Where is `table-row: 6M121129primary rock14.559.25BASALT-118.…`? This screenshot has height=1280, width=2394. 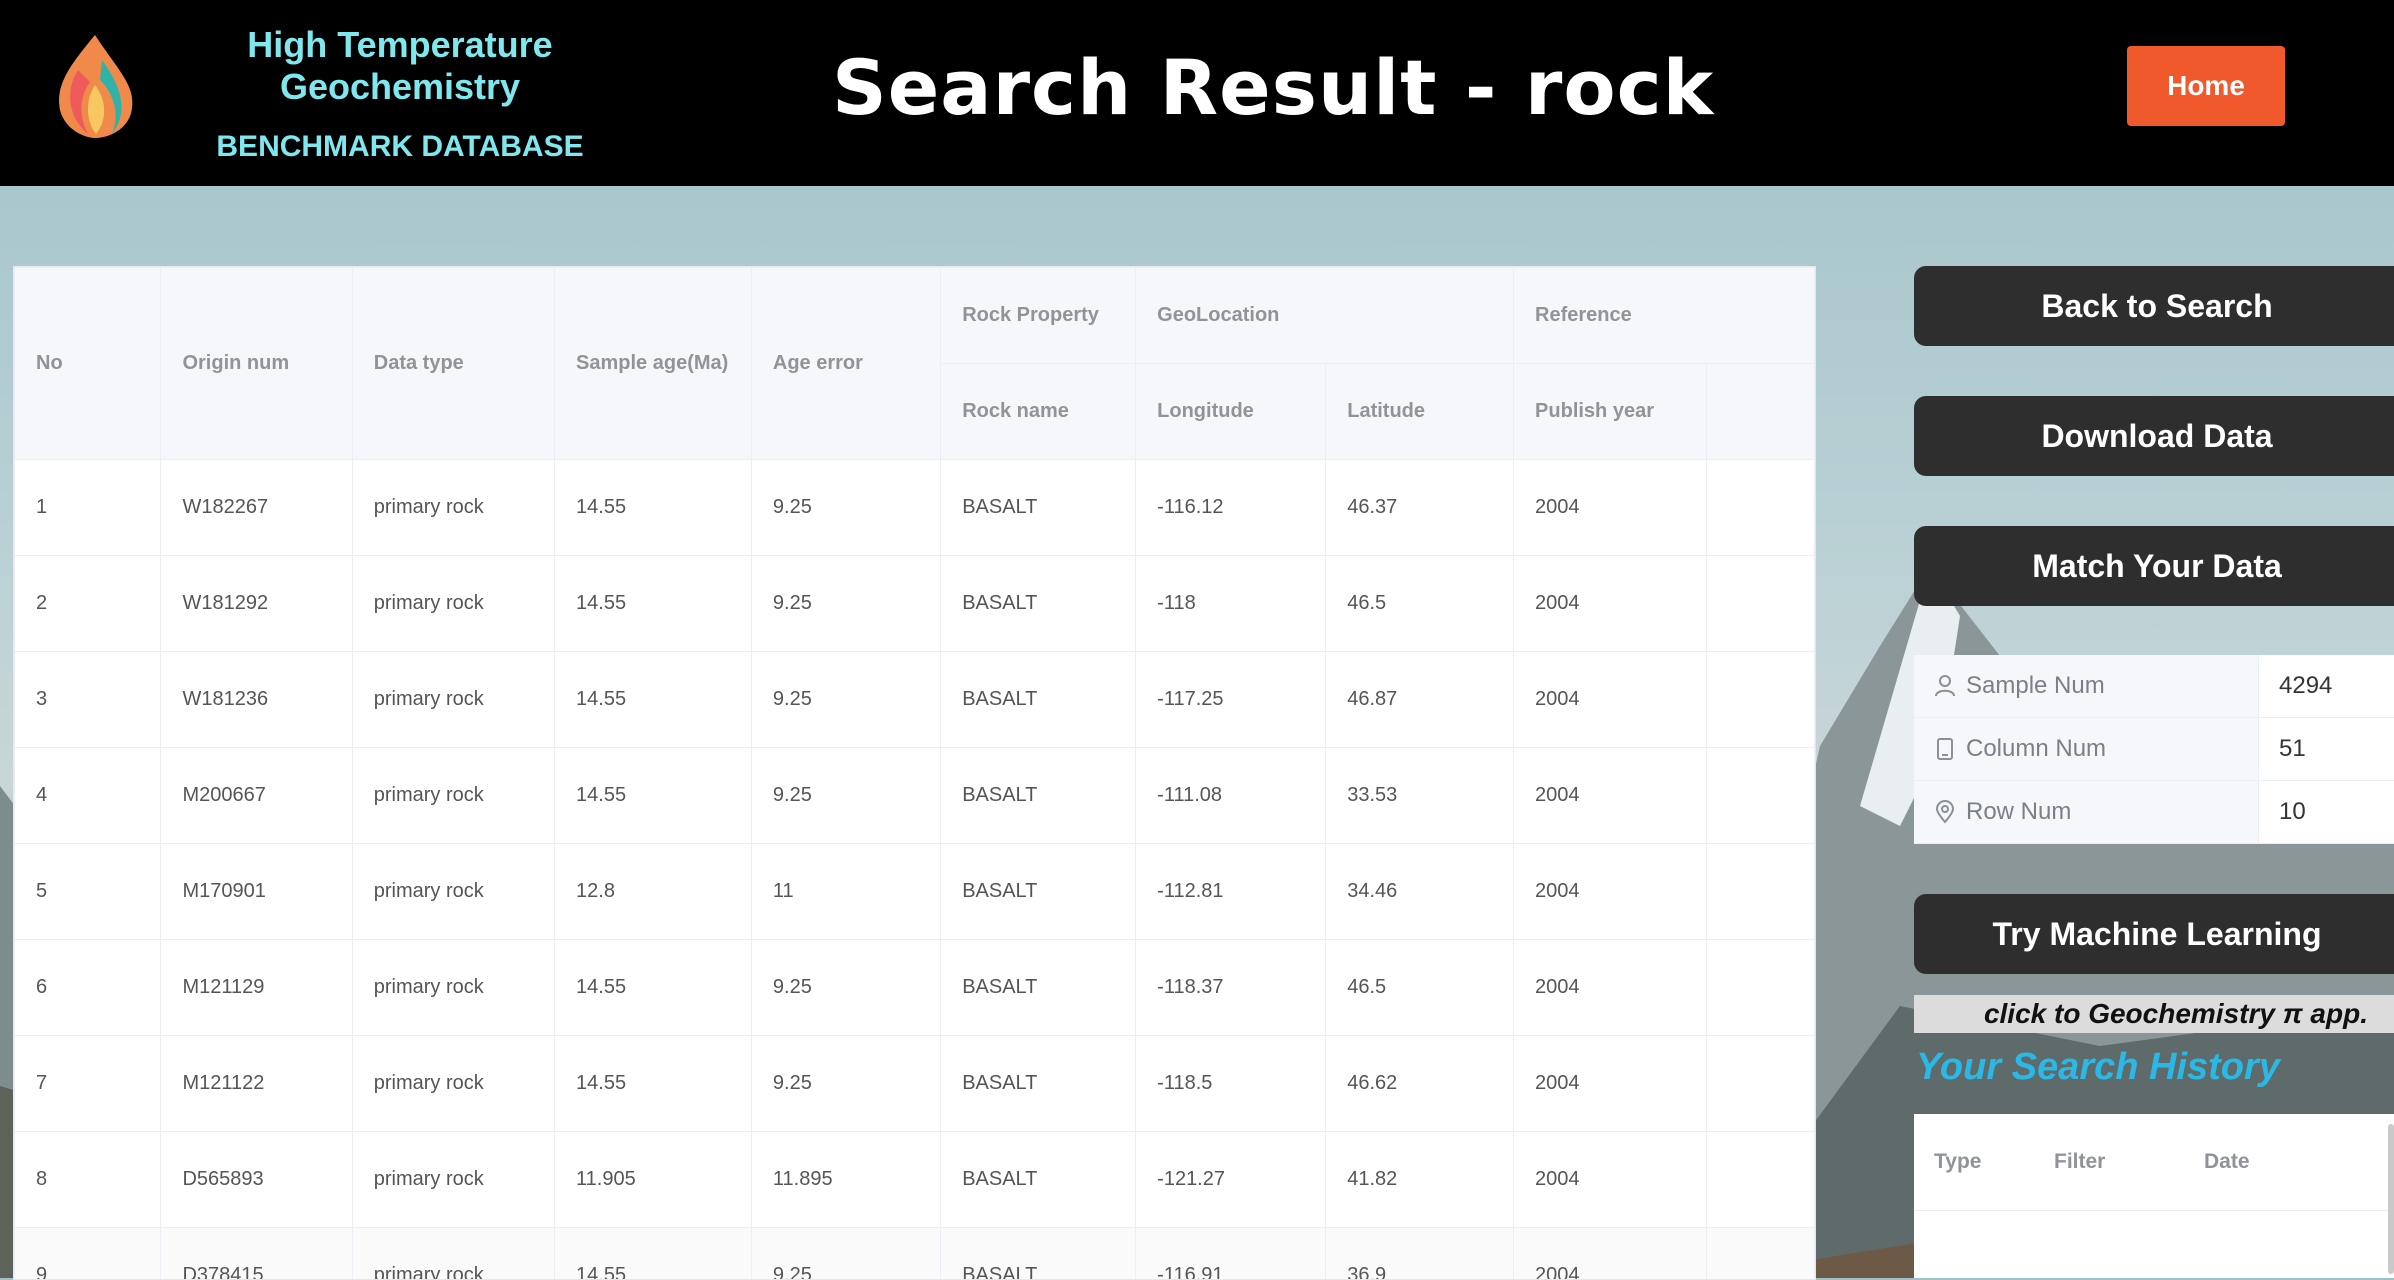
table-row: 6M121129primary rock14.559.25BASALT-118.… is located at coordinates (915, 988).